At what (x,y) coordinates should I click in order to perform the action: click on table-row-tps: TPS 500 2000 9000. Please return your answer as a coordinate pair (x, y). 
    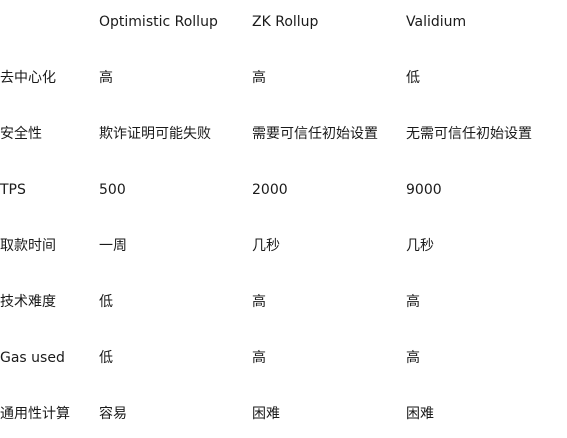
    Looking at the image, I should click on (283, 190).